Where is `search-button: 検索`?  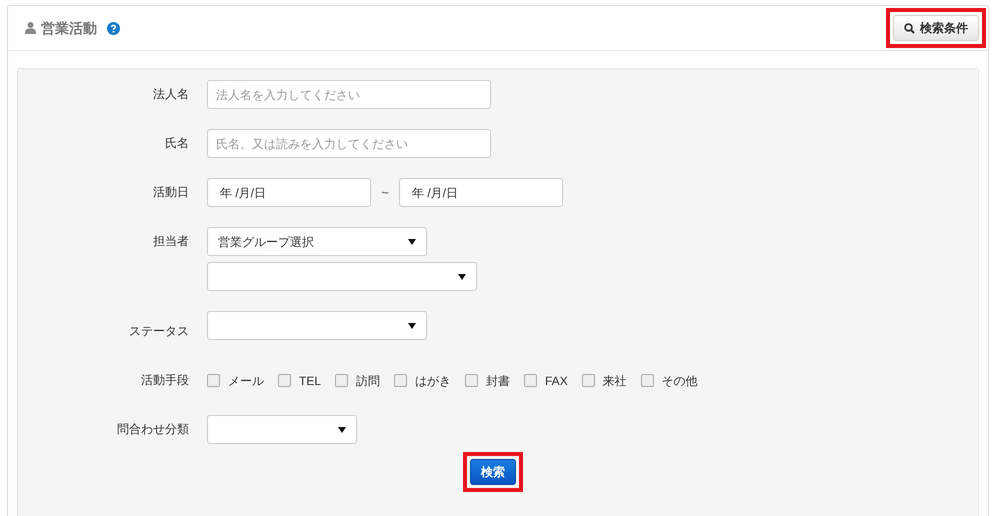
search-button: 検索 is located at coordinates (493, 472).